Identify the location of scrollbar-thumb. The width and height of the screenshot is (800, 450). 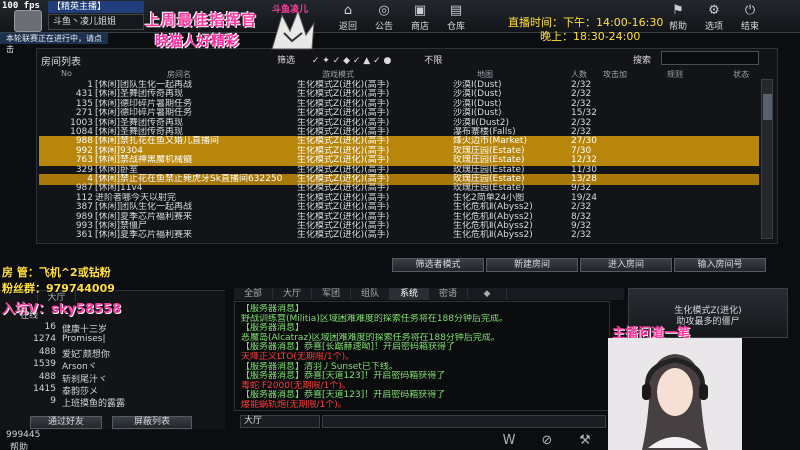
(767, 107).